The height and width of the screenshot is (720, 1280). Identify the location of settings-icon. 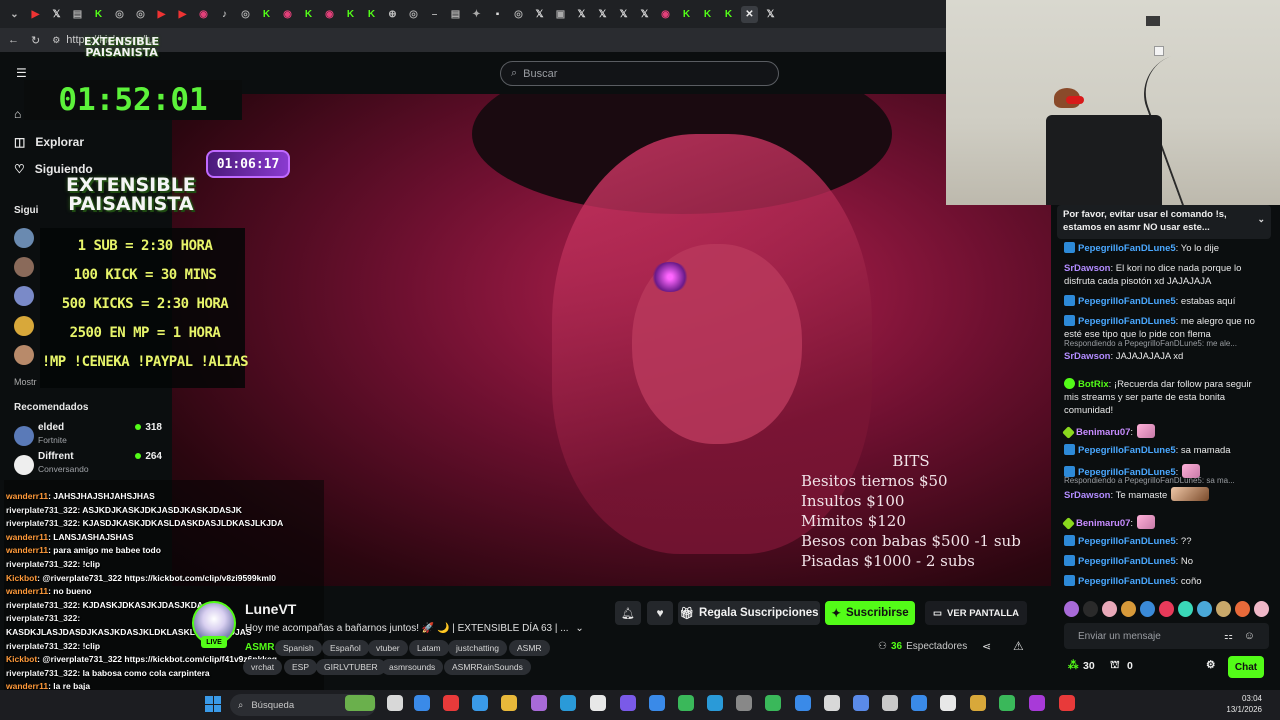
(598, 703).